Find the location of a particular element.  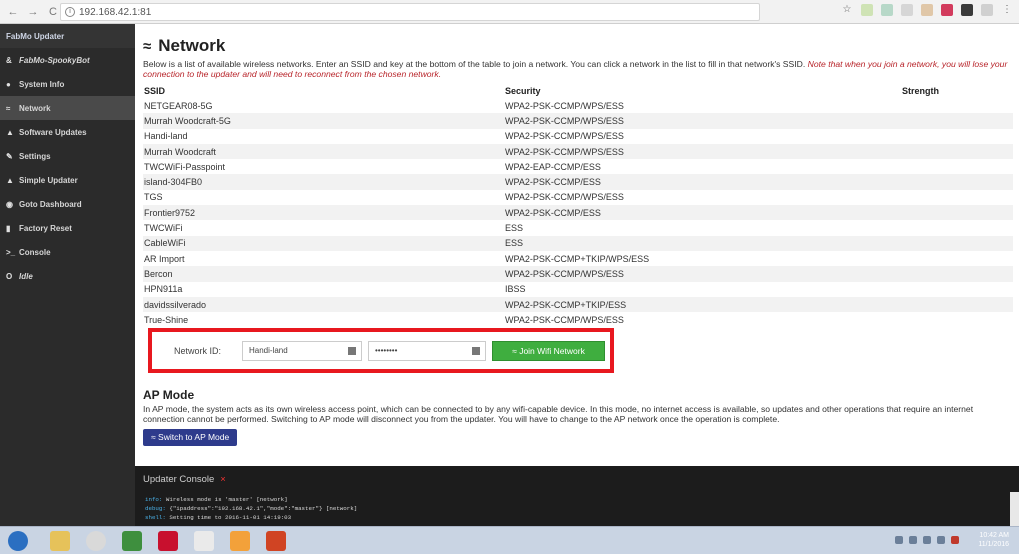

table-row: Murrah Woodcraft WPA2-PSK-CCMP/WPS/ESS is located at coordinates (578, 151).